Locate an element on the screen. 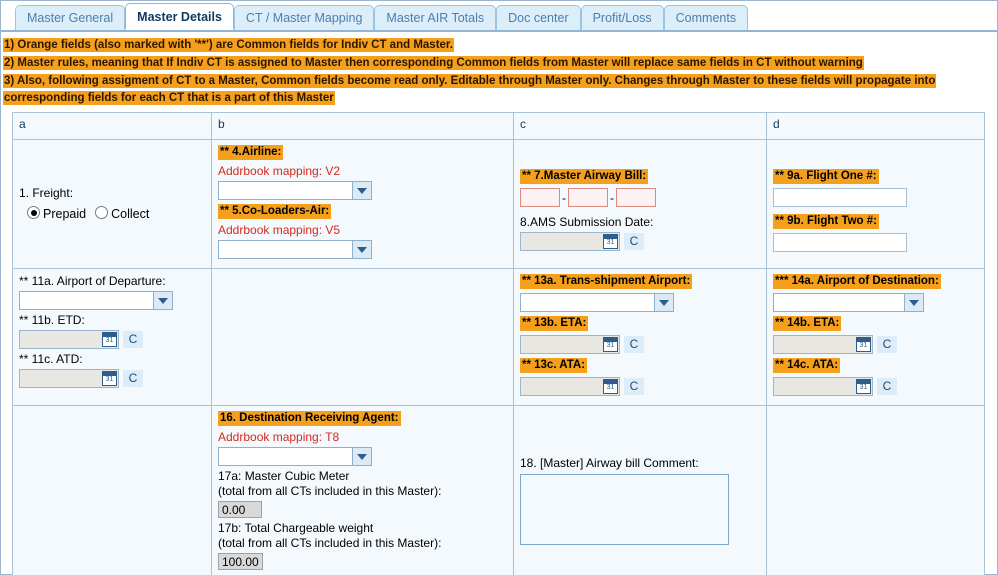  freight-radio-prepaid is located at coordinates (33, 212).